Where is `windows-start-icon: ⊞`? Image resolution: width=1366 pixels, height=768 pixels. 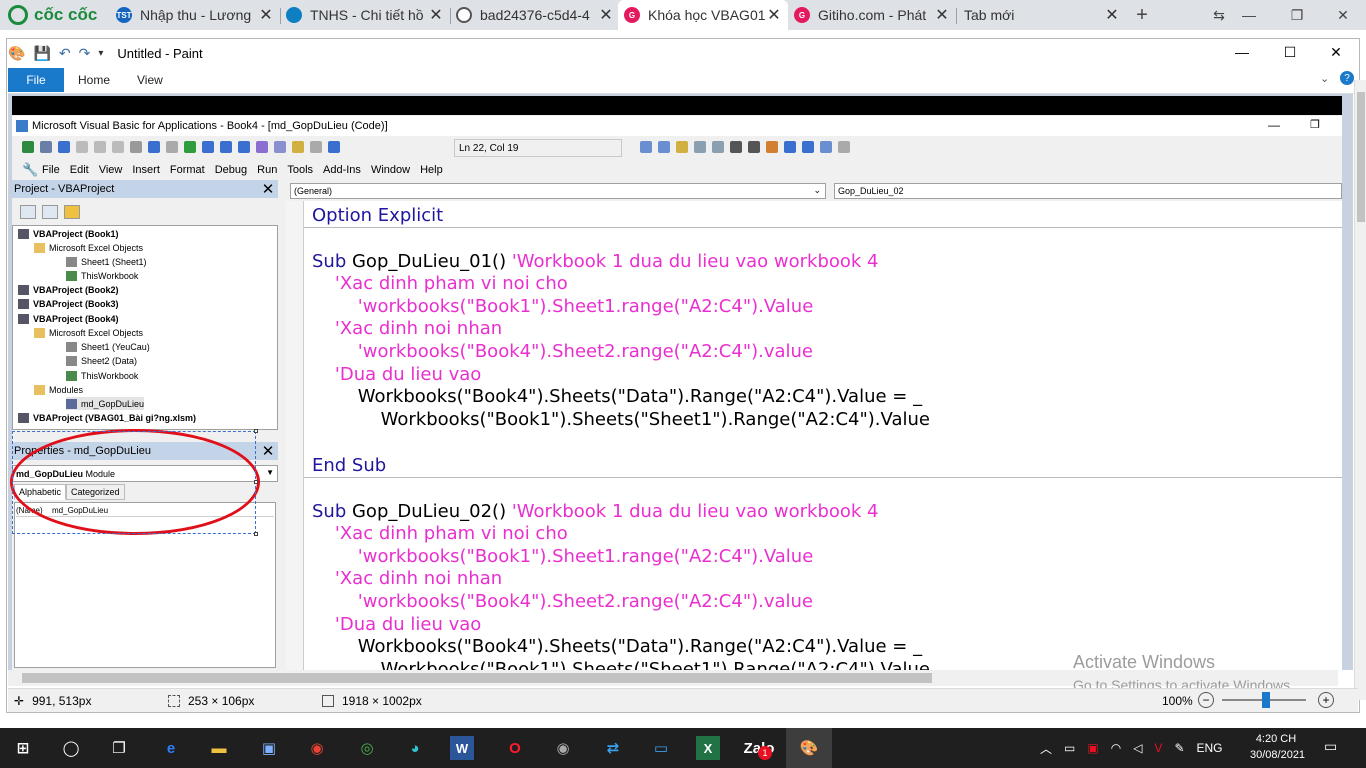 windows-start-icon: ⊞ is located at coordinates (23, 748).